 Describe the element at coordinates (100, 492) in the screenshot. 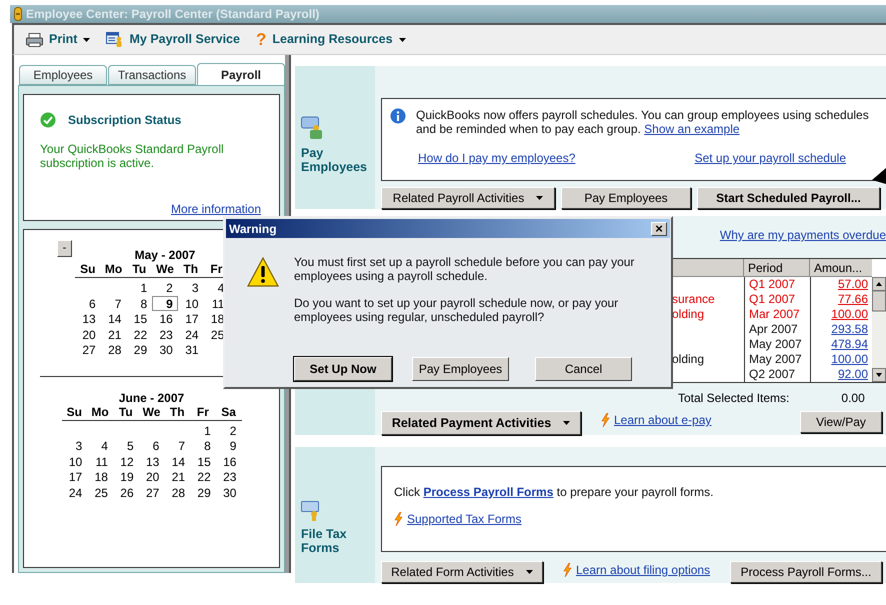

I see `calendar-day: 25` at that location.